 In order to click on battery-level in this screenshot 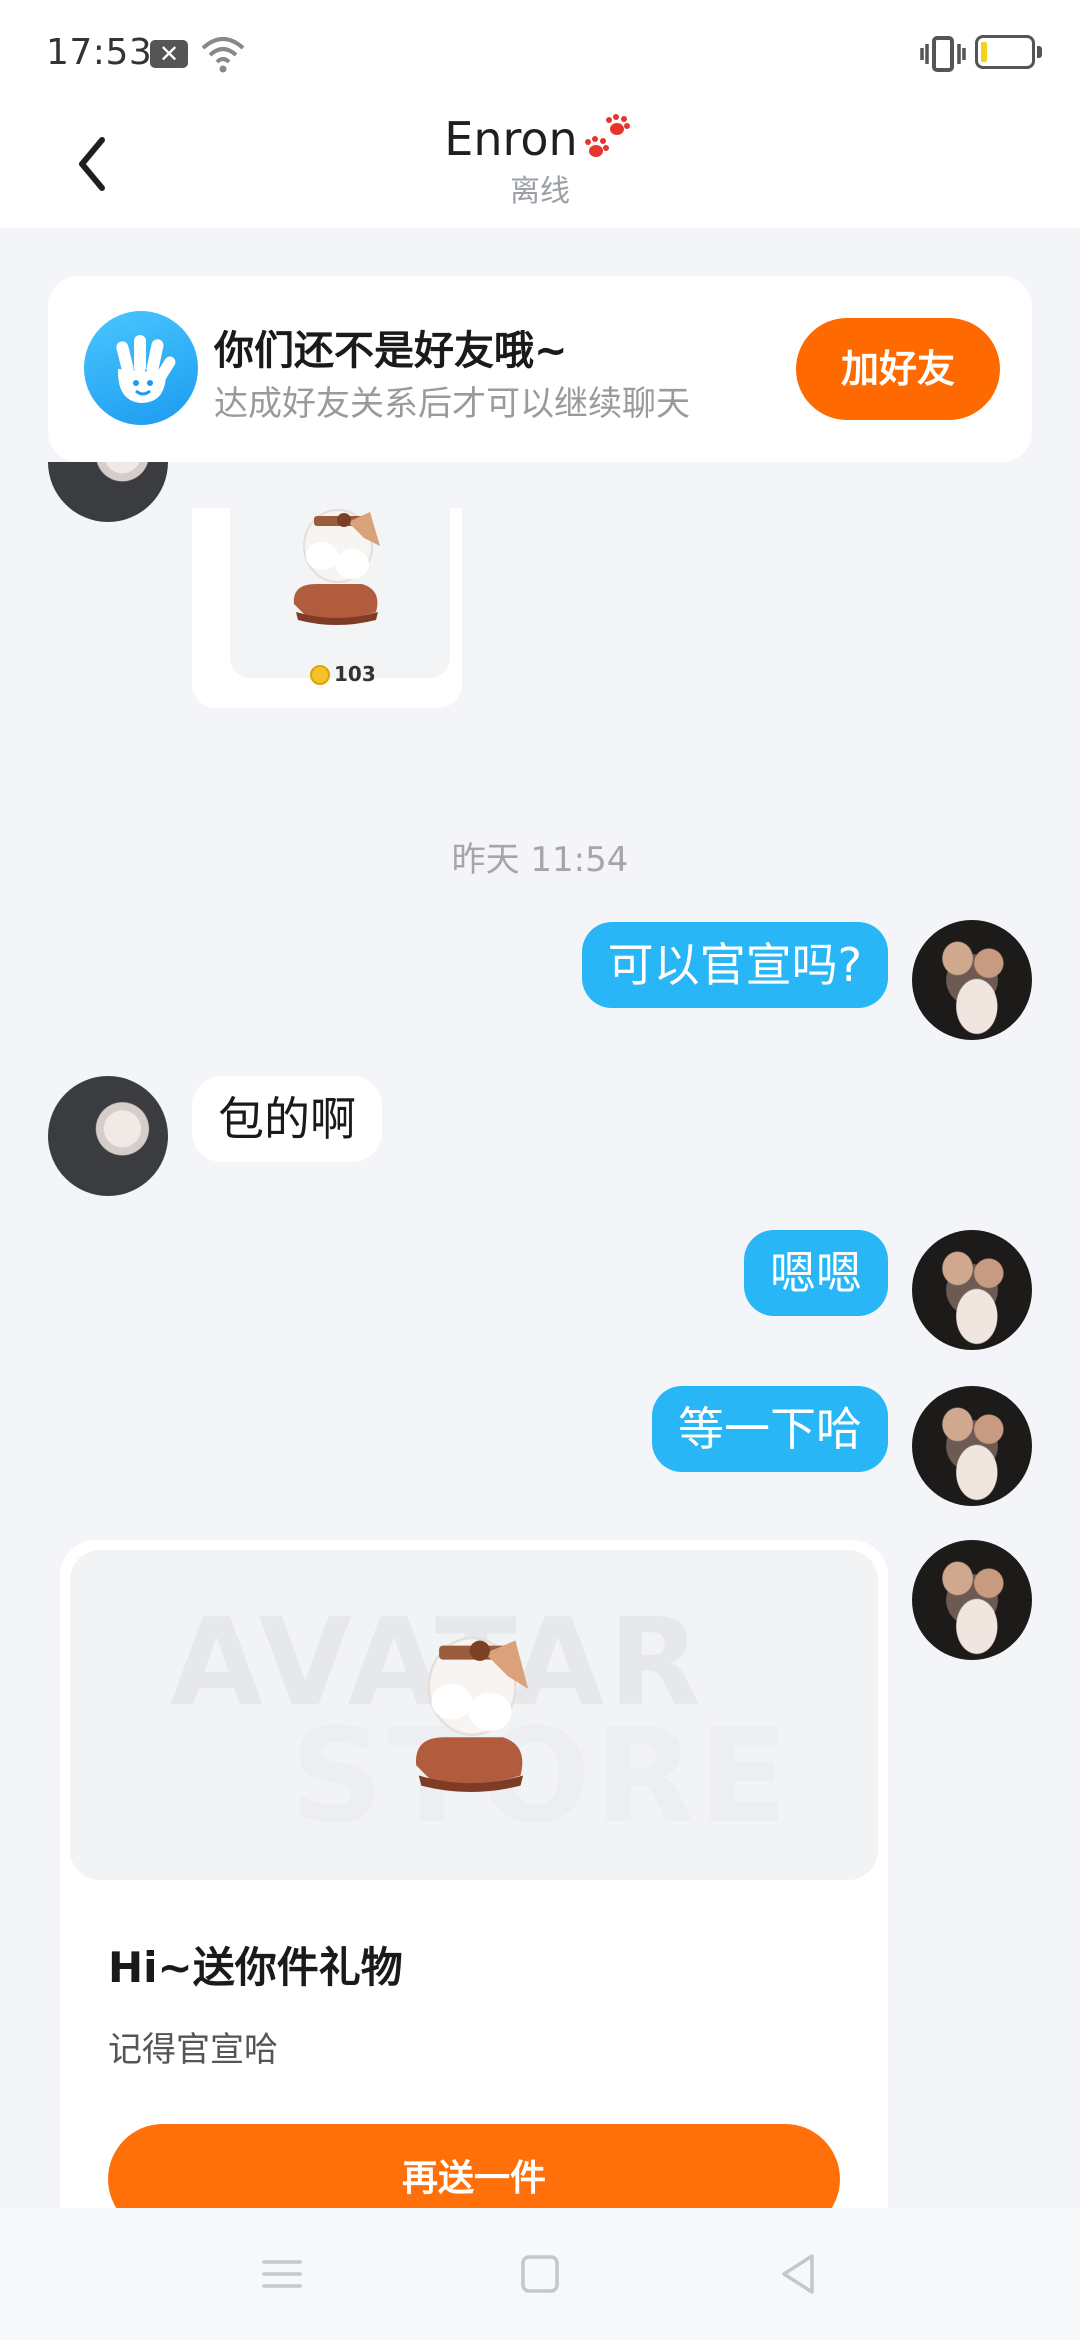, I will do `click(984, 52)`.